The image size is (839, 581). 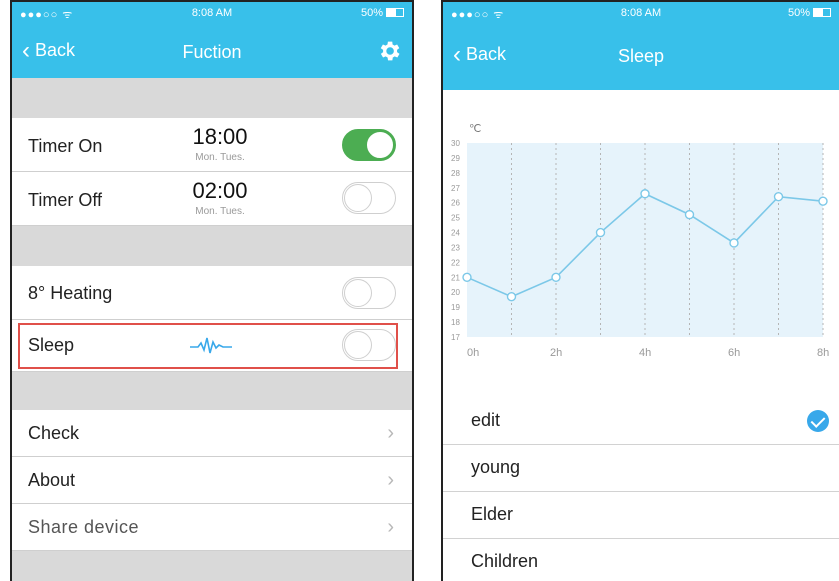 I want to click on y-tick-label: 30, so click(x=455, y=143).